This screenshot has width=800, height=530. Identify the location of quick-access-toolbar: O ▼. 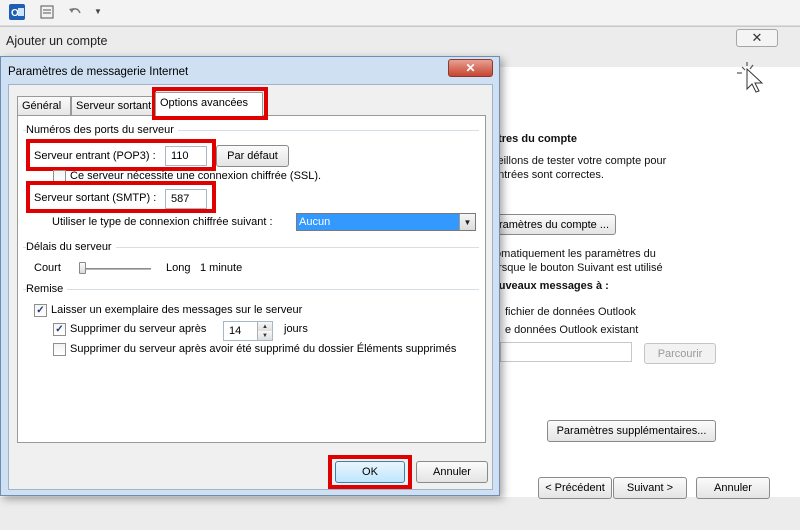
(400, 13).